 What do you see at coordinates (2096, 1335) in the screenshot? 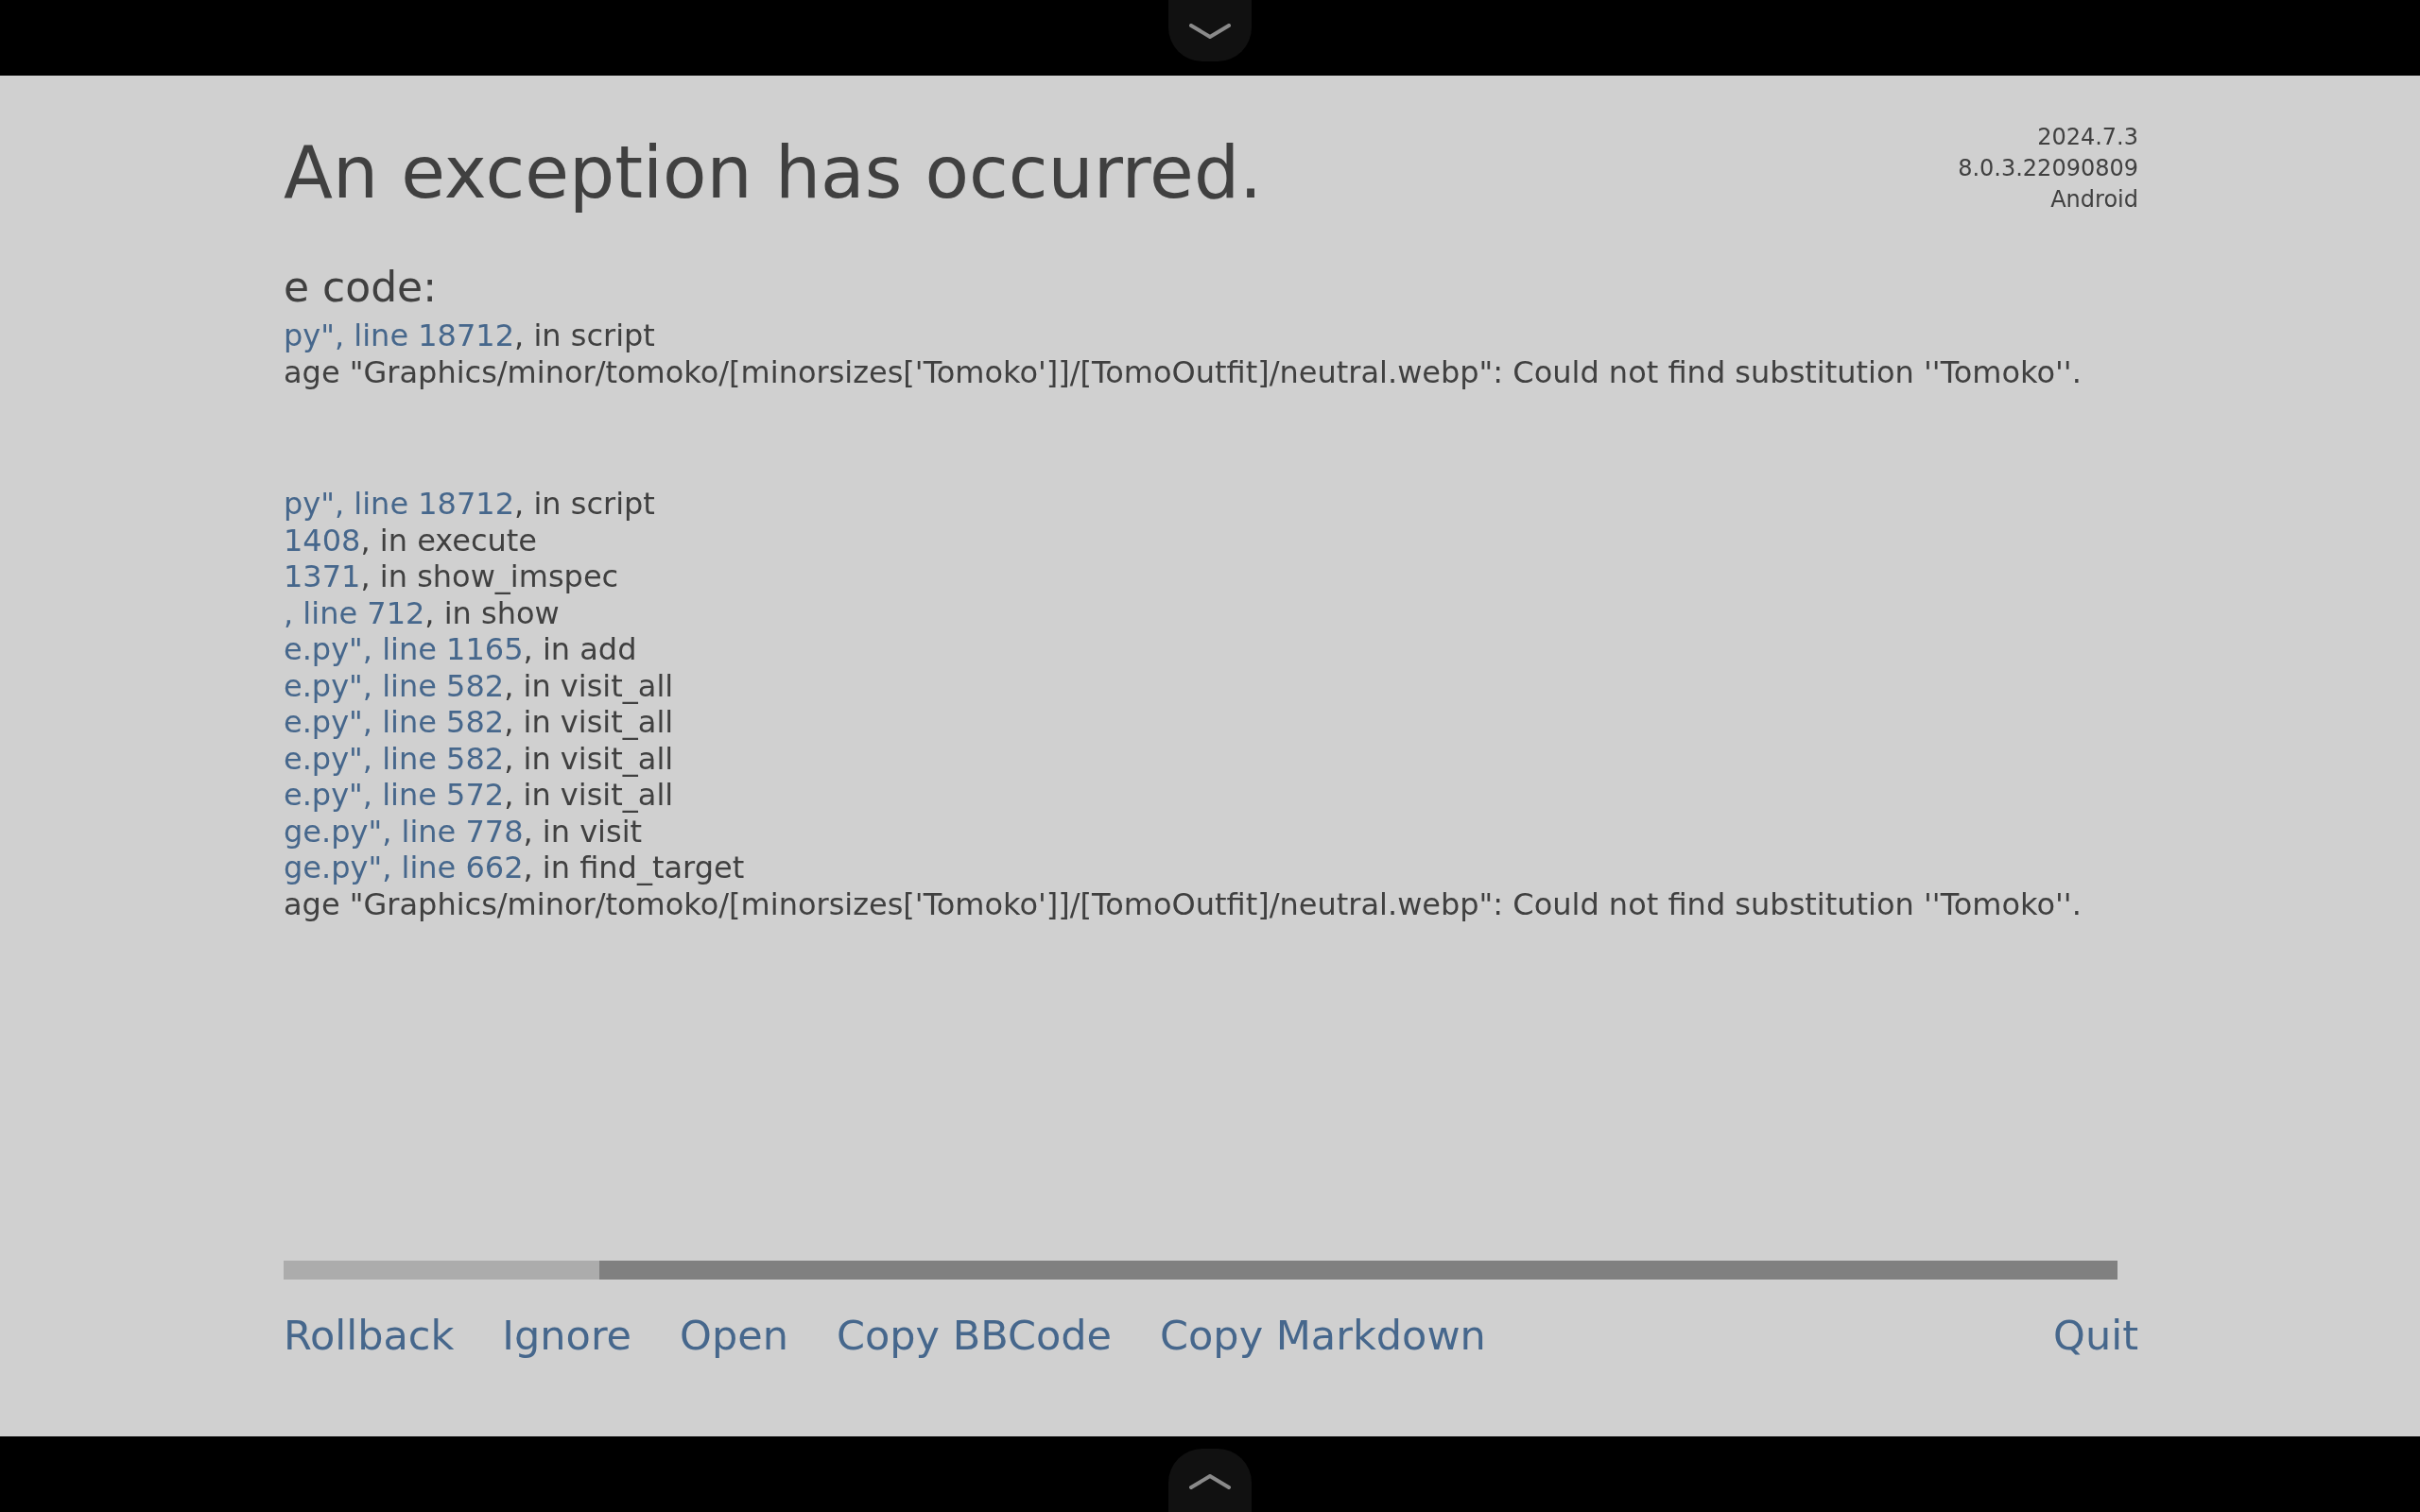
I see `quit-button: Quit` at bounding box center [2096, 1335].